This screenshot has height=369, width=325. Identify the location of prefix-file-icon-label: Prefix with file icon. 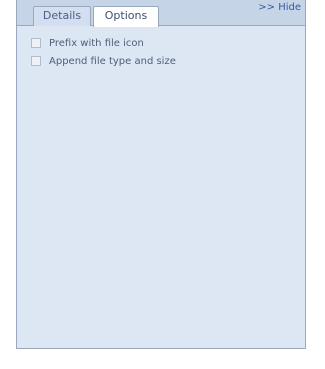
(96, 43).